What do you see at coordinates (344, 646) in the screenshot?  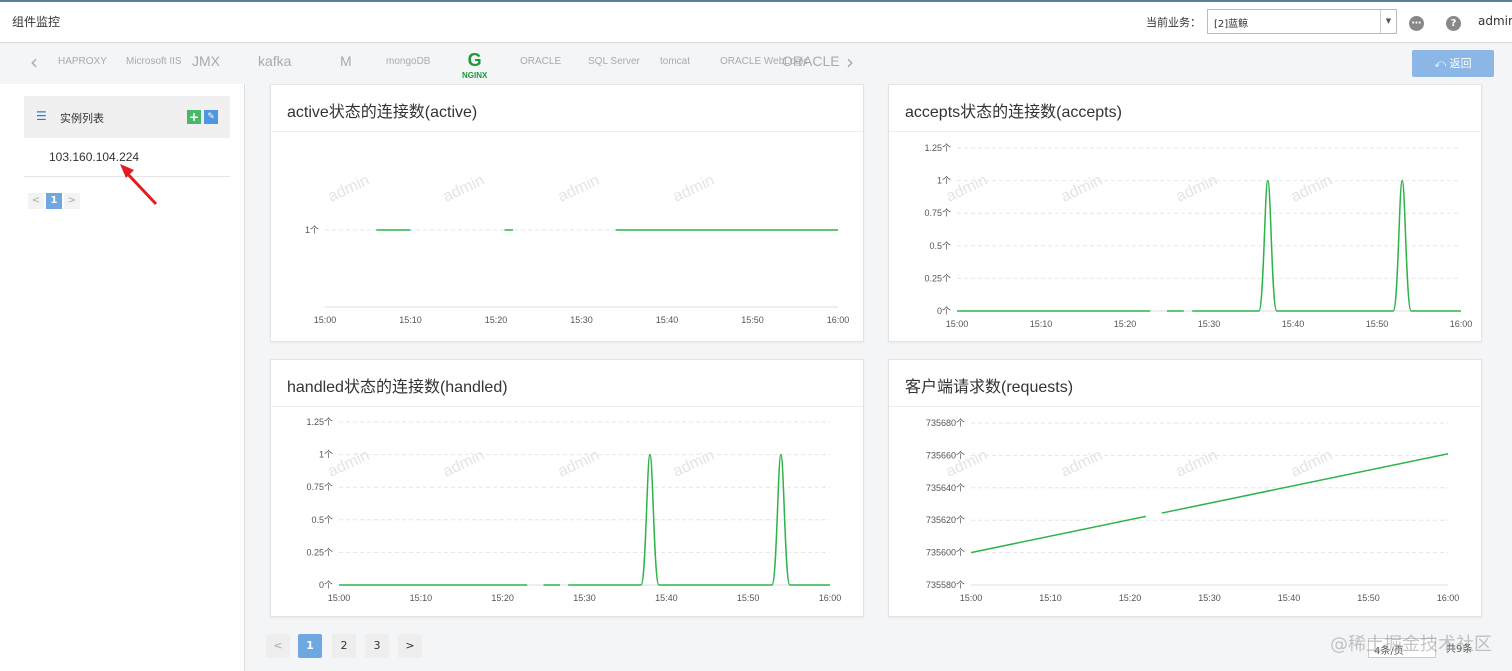 I see `pagination-page-2: 2` at bounding box center [344, 646].